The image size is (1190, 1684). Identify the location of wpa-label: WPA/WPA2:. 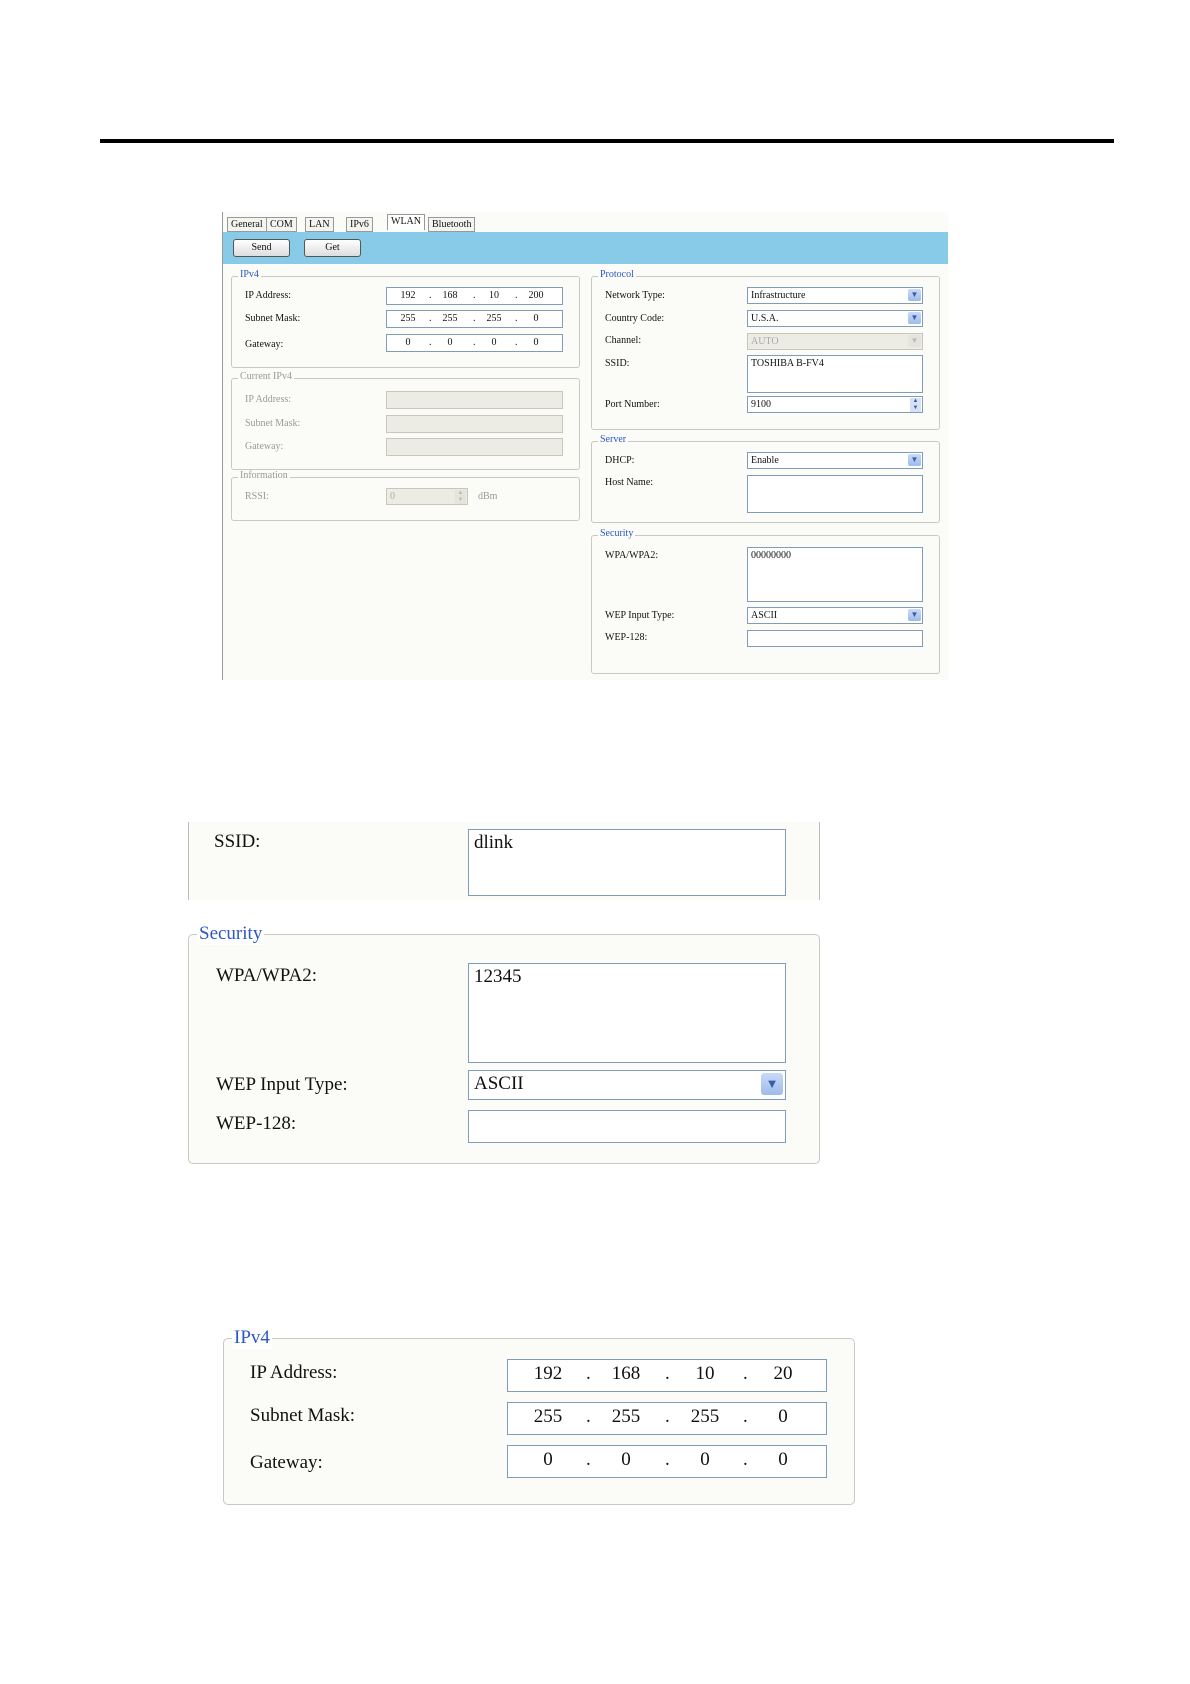
(632, 555).